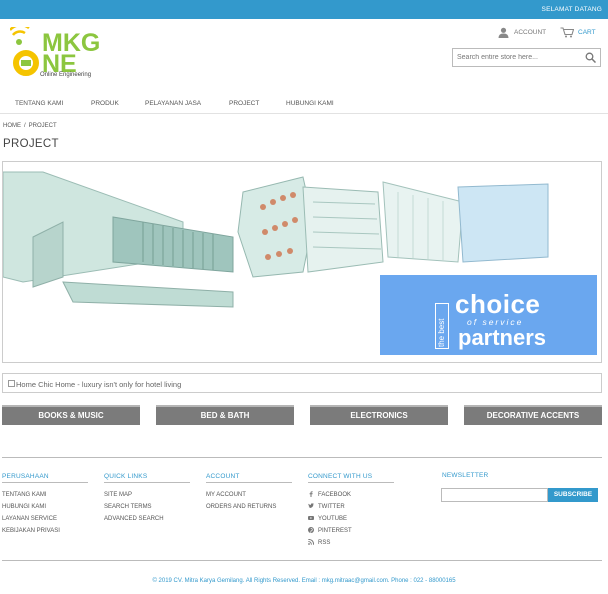 Image resolution: width=608 pixels, height=594 pixels. Describe the element at coordinates (302, 457) in the screenshot. I see `footer-divider-top` at that location.